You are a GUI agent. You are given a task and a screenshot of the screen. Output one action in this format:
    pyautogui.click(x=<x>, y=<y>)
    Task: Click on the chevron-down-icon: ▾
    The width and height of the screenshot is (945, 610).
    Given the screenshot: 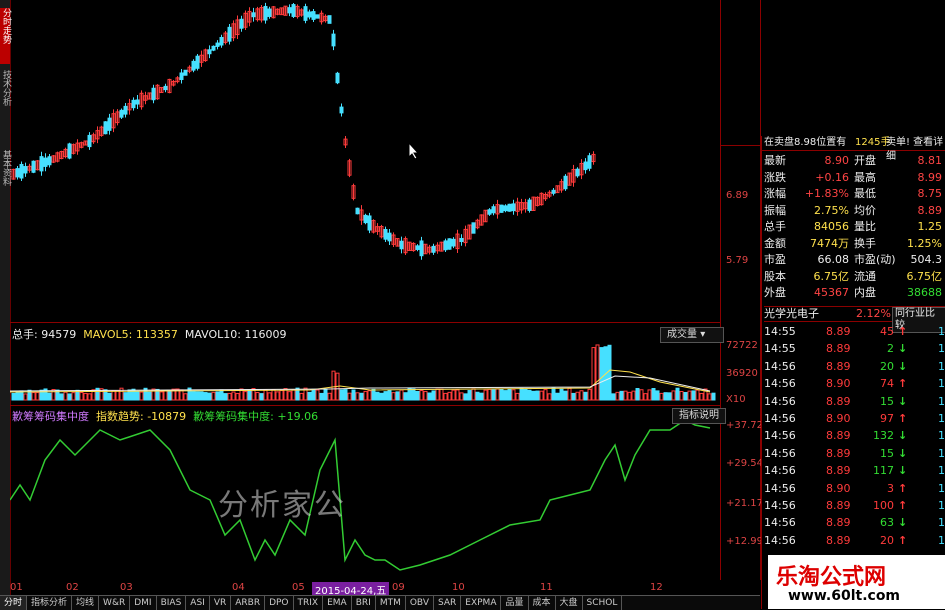 What is the action you would take?
    pyautogui.click(x=703, y=334)
    